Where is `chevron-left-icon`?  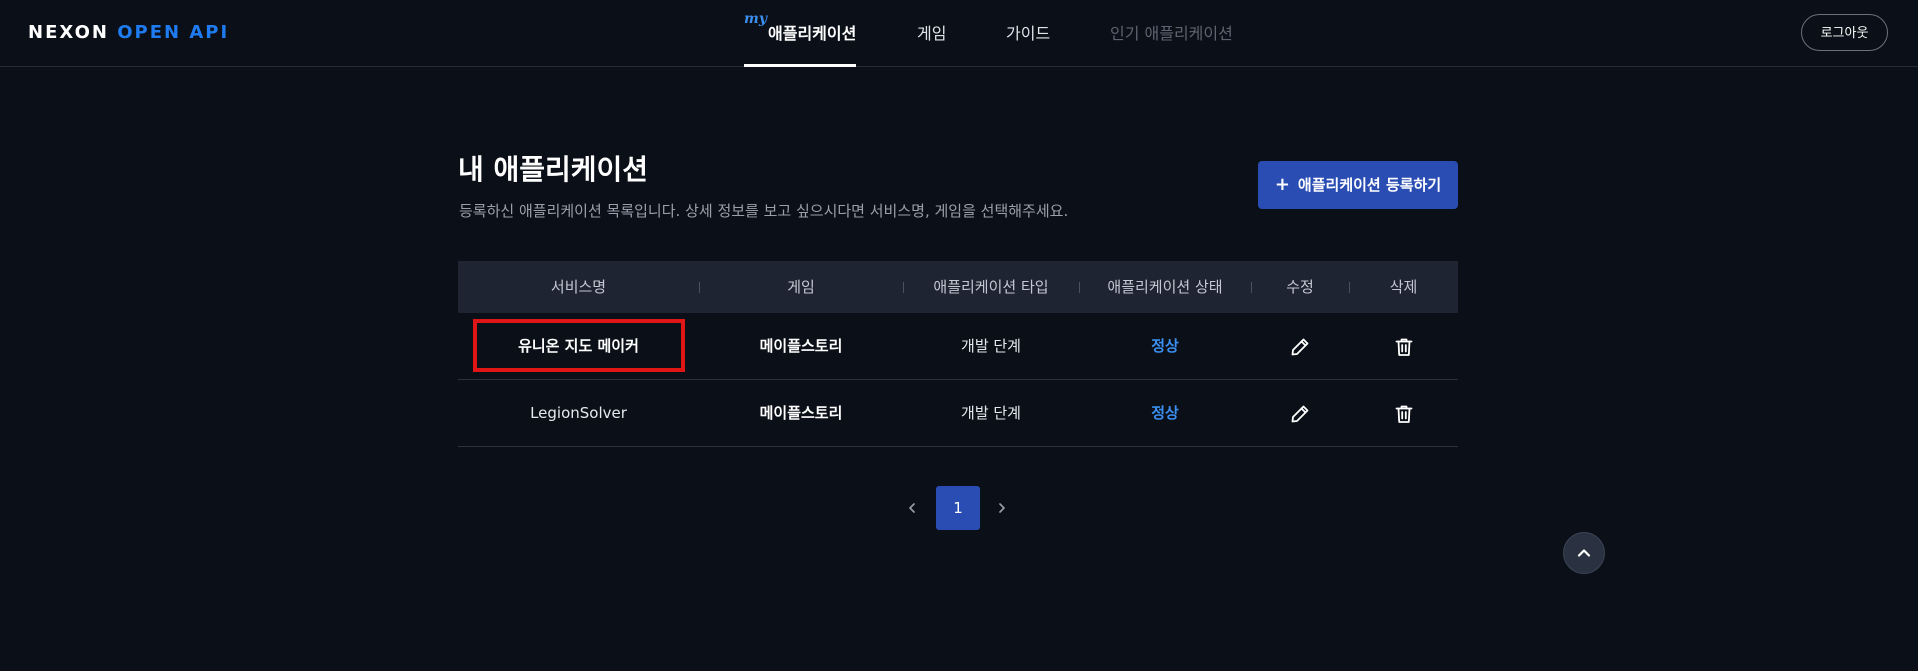 chevron-left-icon is located at coordinates (912, 508).